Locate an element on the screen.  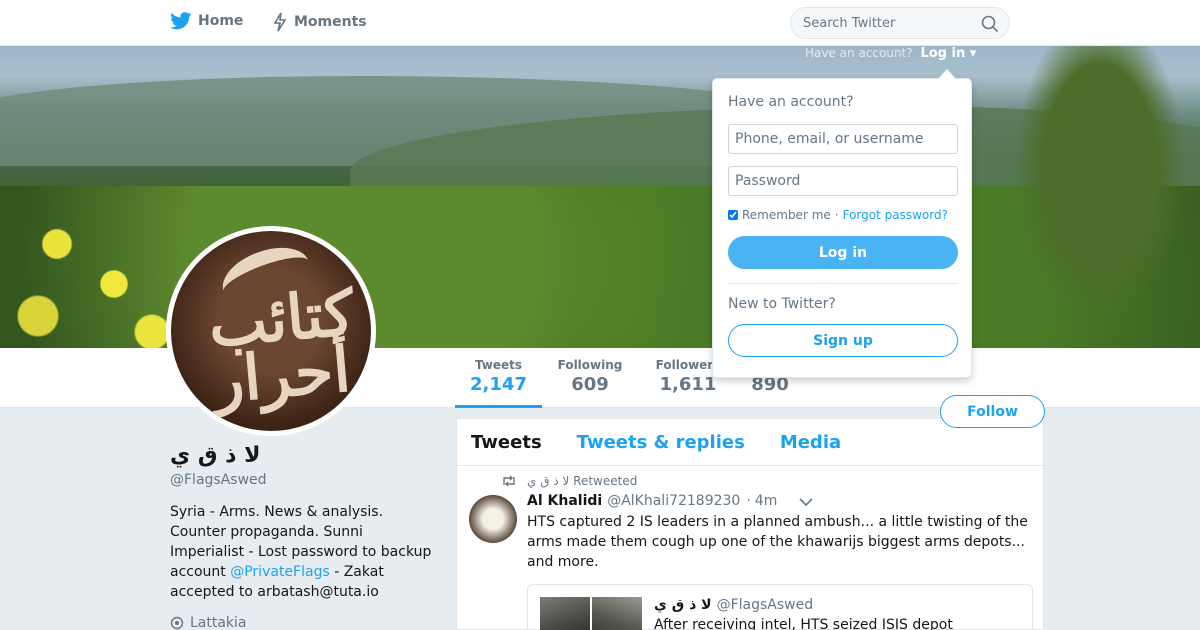
login-button: Log in is located at coordinates (843, 252).